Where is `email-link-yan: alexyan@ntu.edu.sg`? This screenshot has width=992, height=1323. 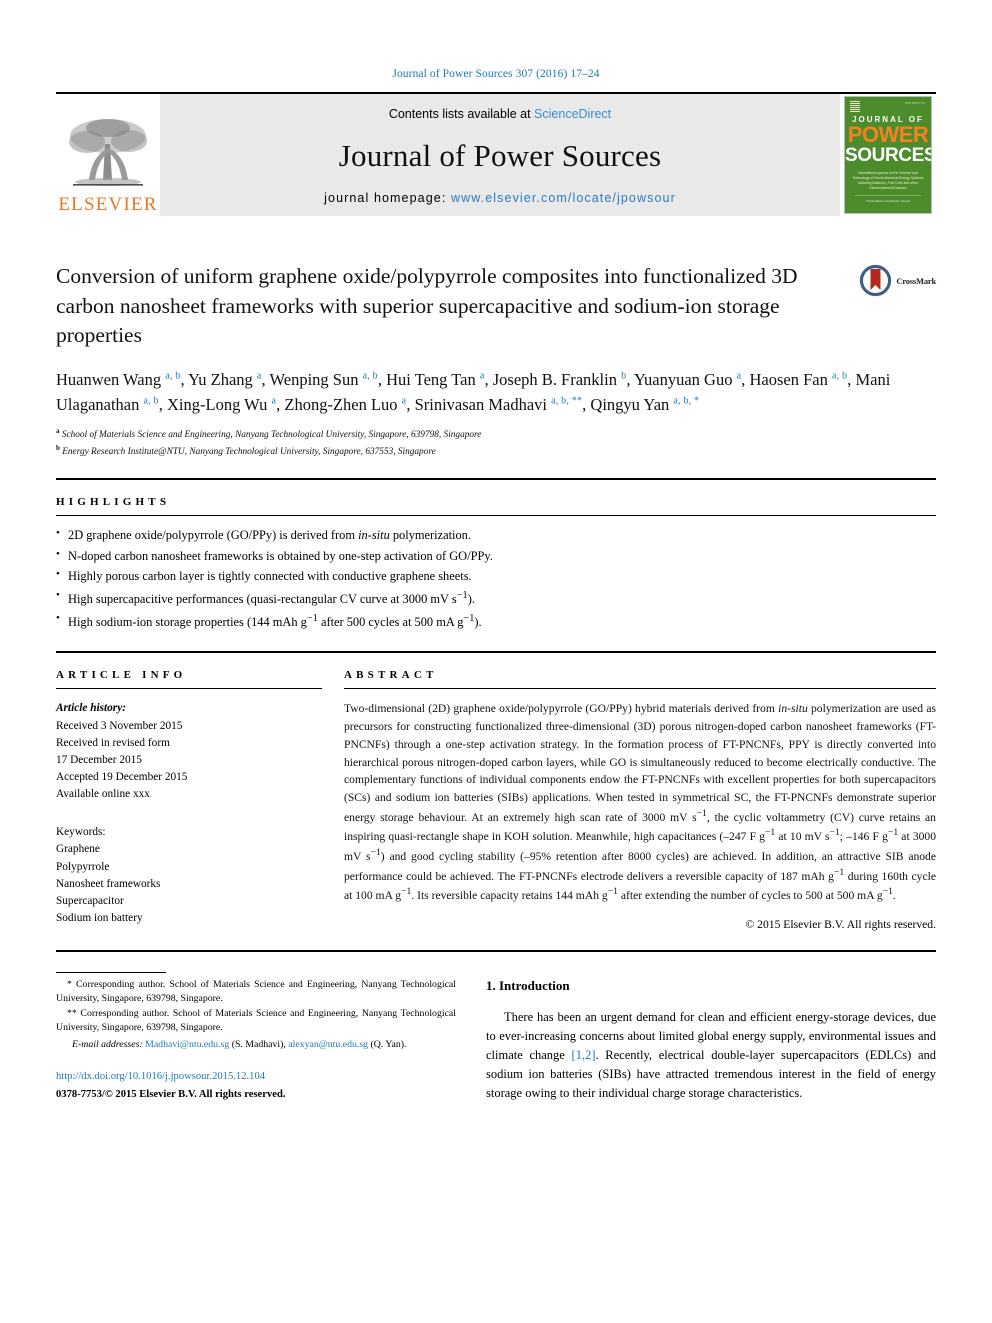
email-link-yan: alexyan@ntu.edu.sg is located at coordinates (328, 1044).